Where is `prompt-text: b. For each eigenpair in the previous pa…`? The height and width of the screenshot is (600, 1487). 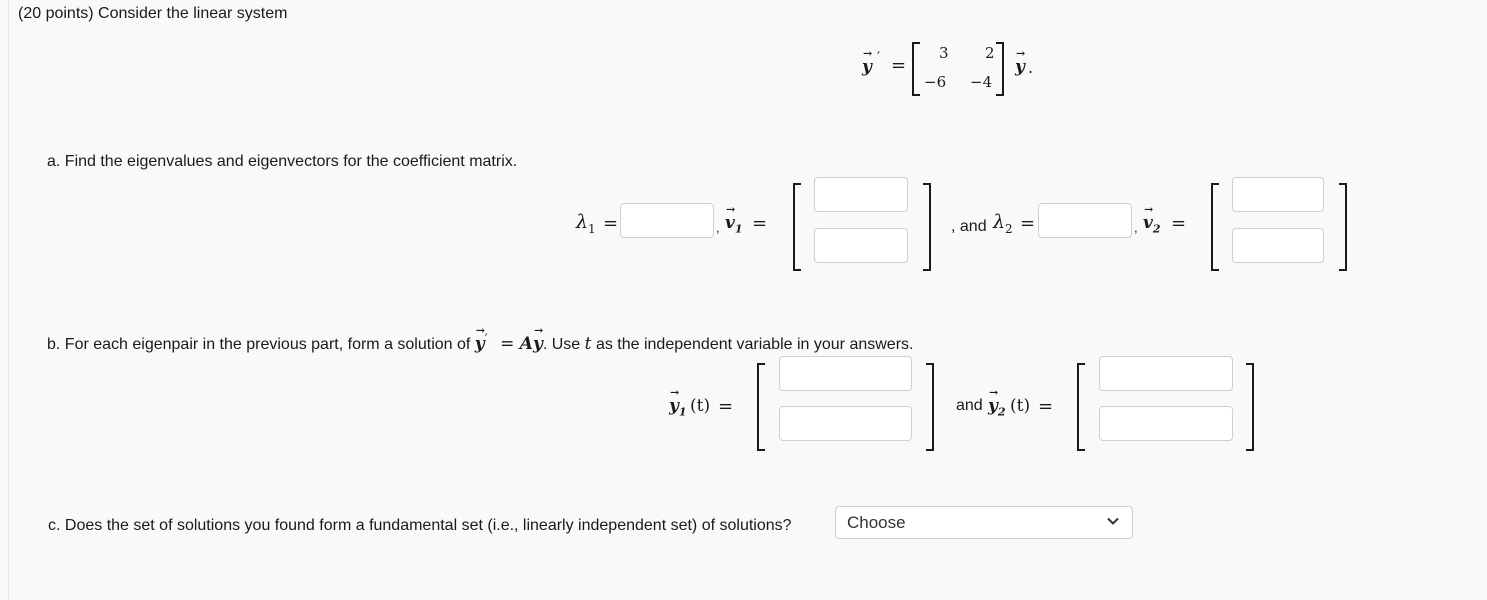
prompt-text: b. For each eigenpair in the previous pa… is located at coordinates (259, 344).